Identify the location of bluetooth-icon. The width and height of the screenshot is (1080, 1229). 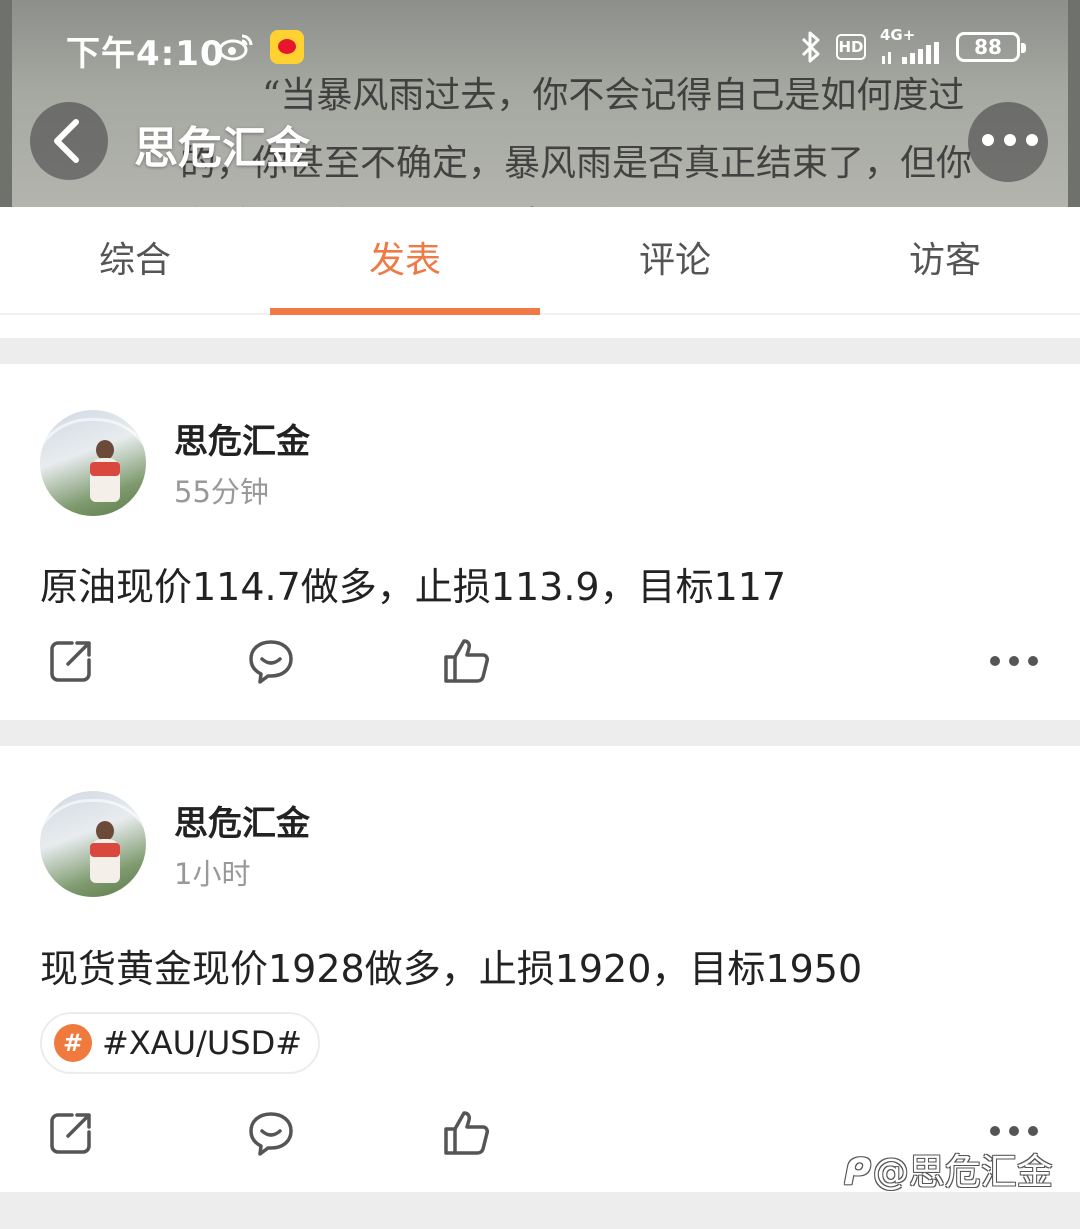
(810, 47).